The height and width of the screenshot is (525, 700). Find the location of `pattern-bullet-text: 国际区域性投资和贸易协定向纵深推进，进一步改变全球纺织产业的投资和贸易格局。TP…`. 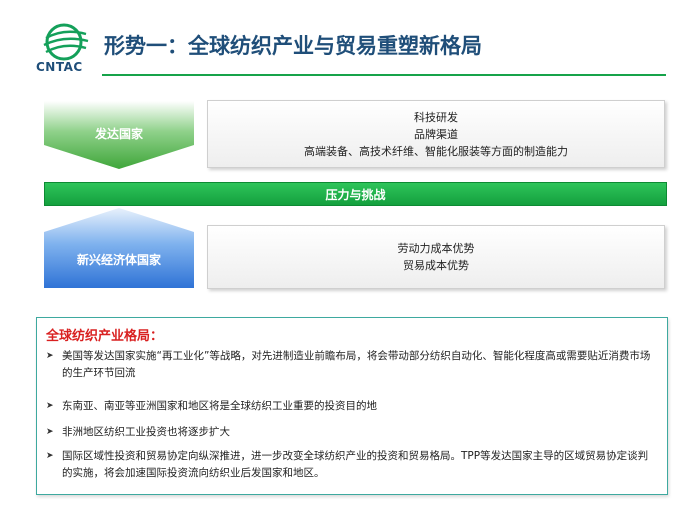

pattern-bullet-text: 国际区域性投资和贸易协定向纵深推进，进一步改变全球纺织产业的投资和贸易格局。TP… is located at coordinates (355, 464).